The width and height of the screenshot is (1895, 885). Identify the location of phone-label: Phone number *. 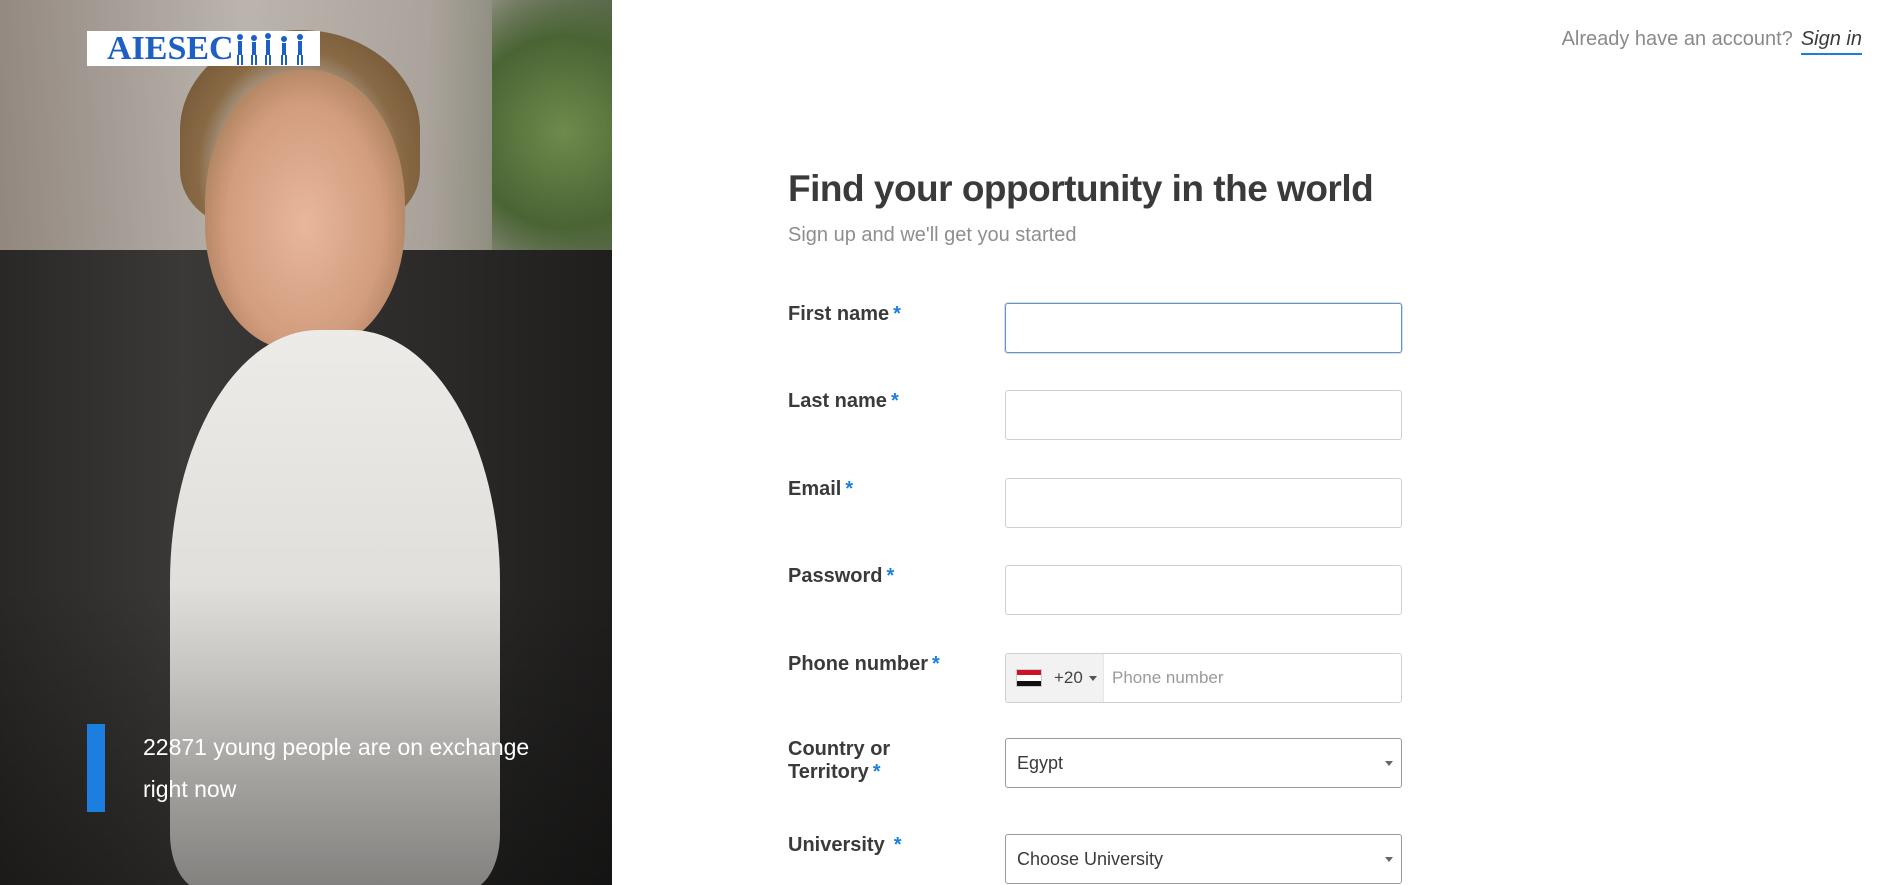
(864, 664).